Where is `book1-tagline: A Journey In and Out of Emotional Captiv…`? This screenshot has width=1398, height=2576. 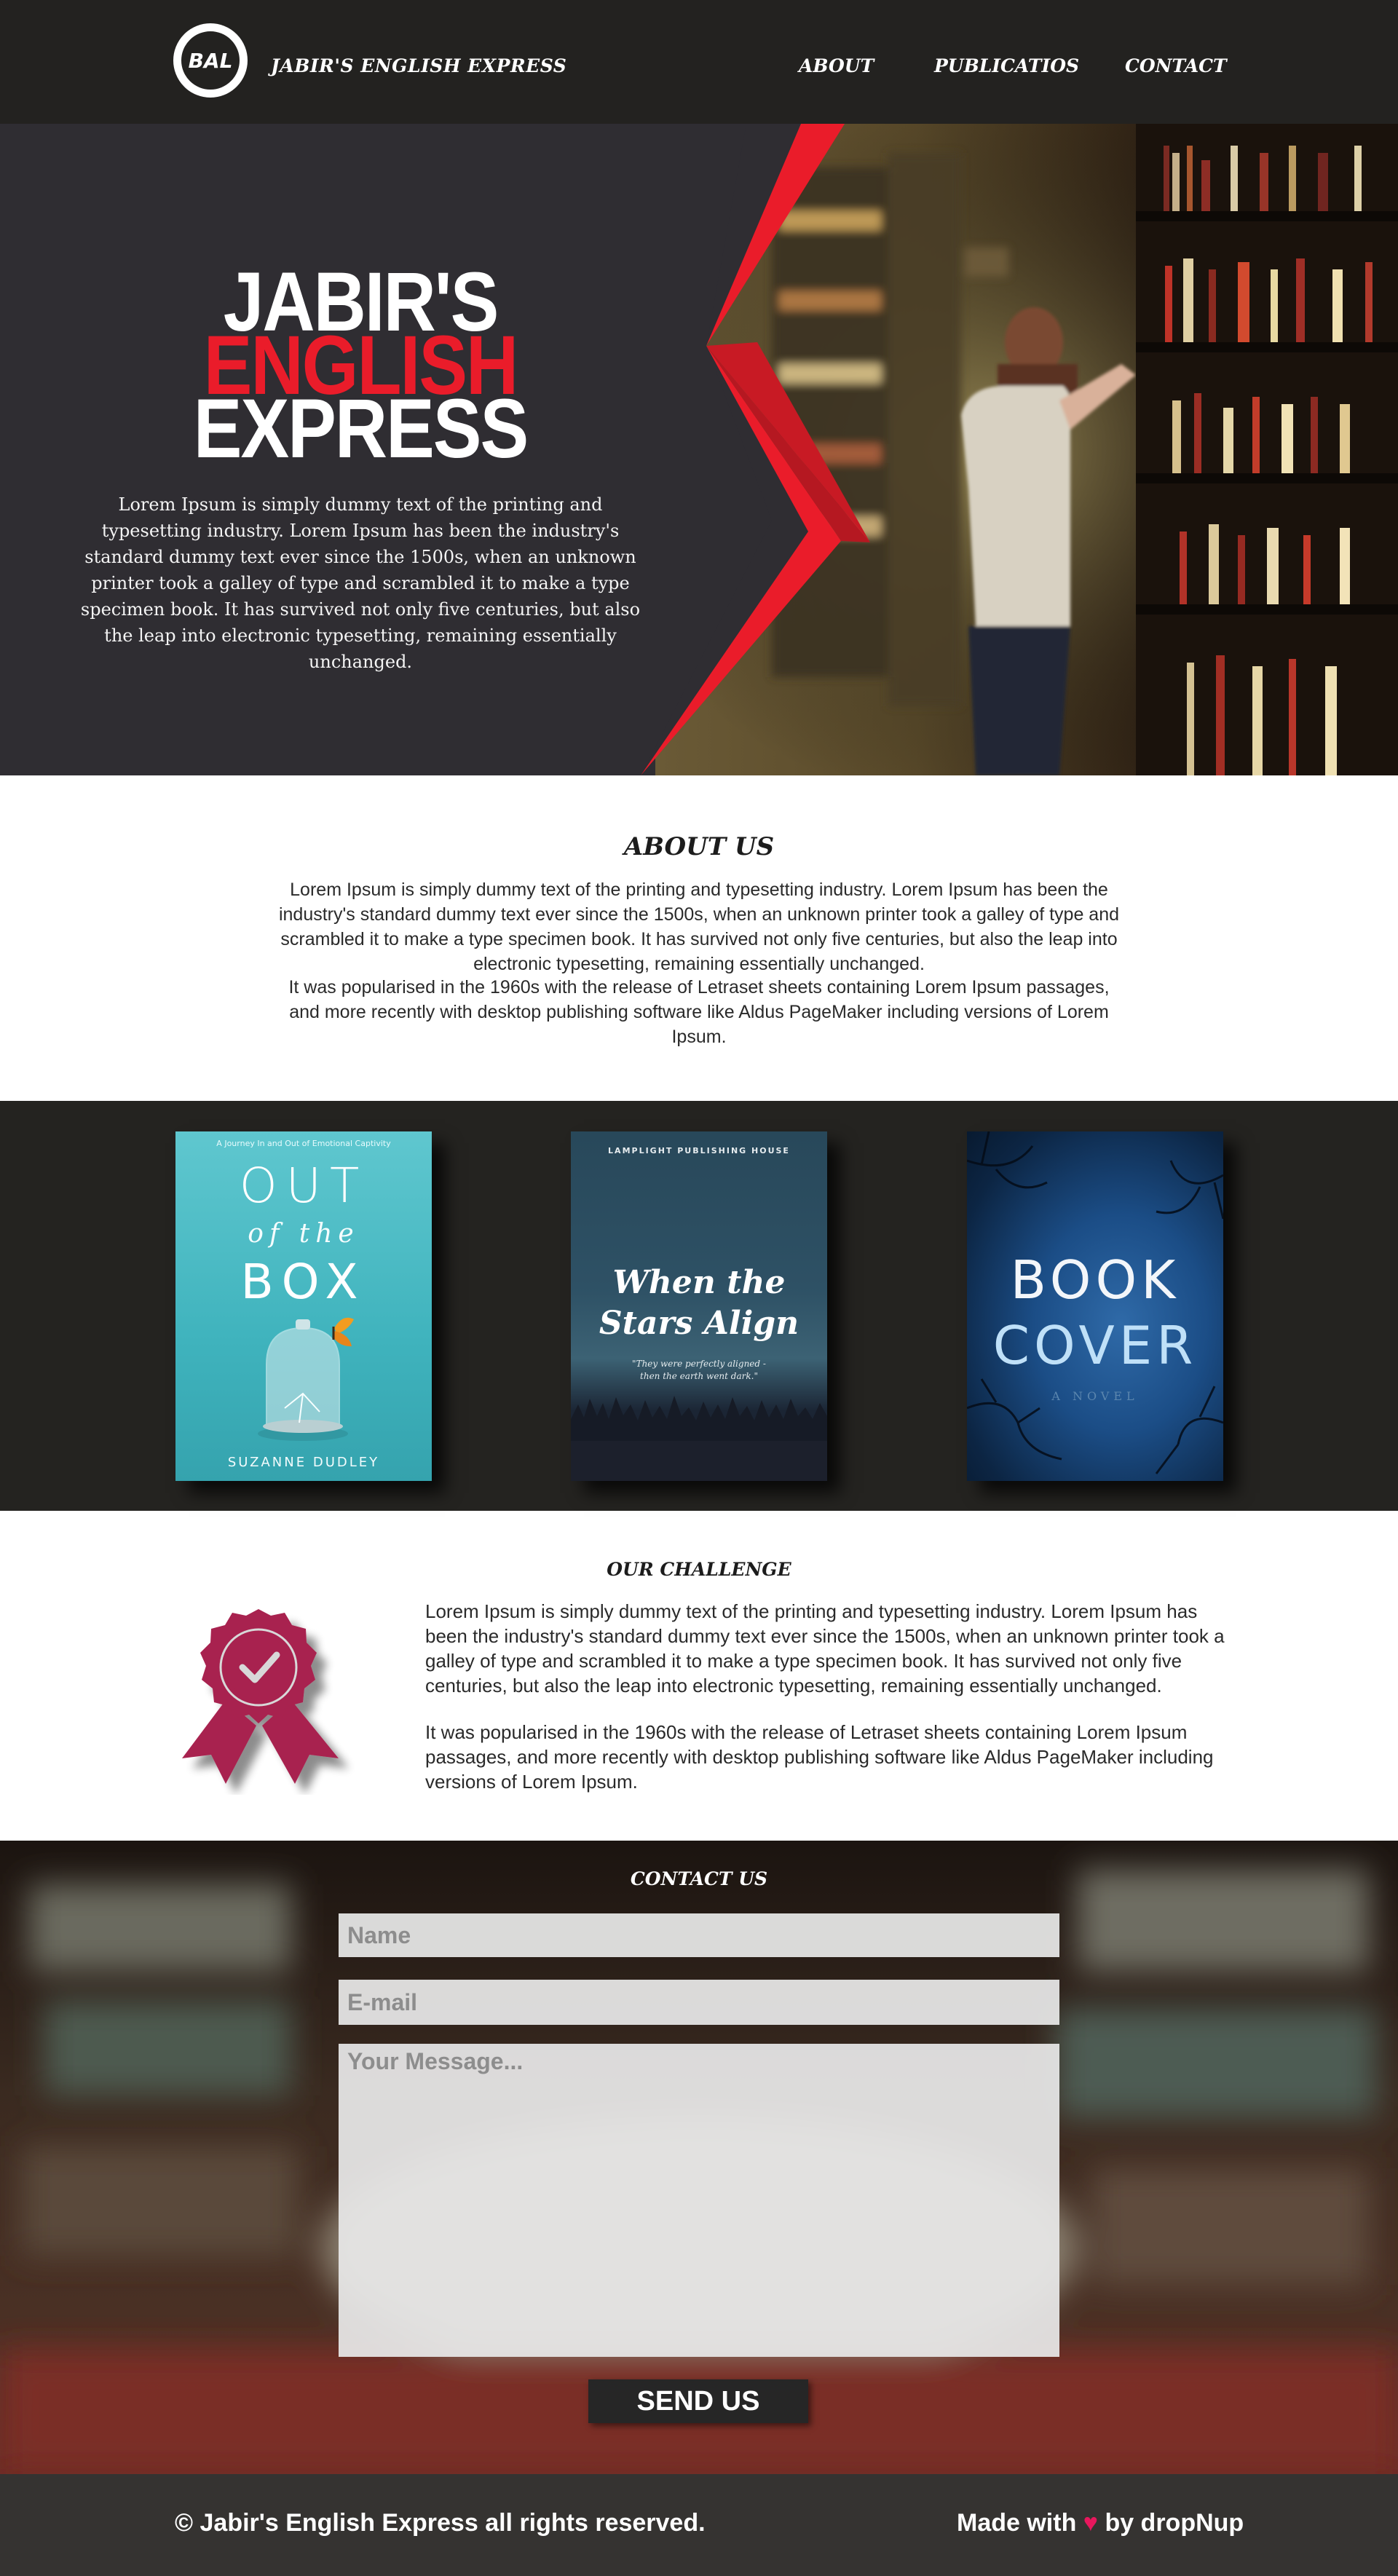
book1-tagline: A Journey In and Out of Emotional Captiv… is located at coordinates (303, 1143).